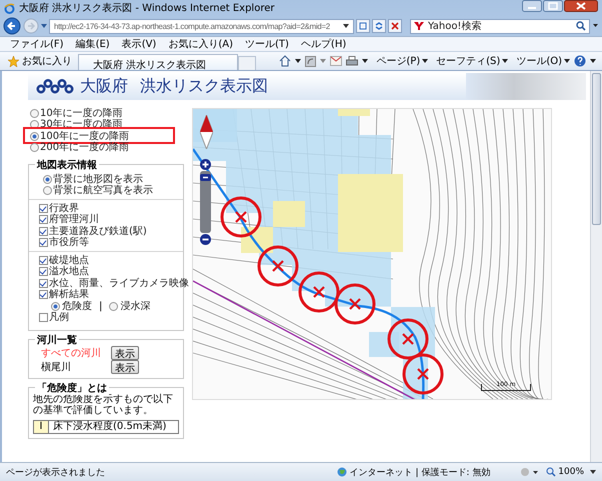 Image resolution: width=602 pixels, height=481 pixels. I want to click on option-label: 200年に一度の降雨, so click(85, 148).